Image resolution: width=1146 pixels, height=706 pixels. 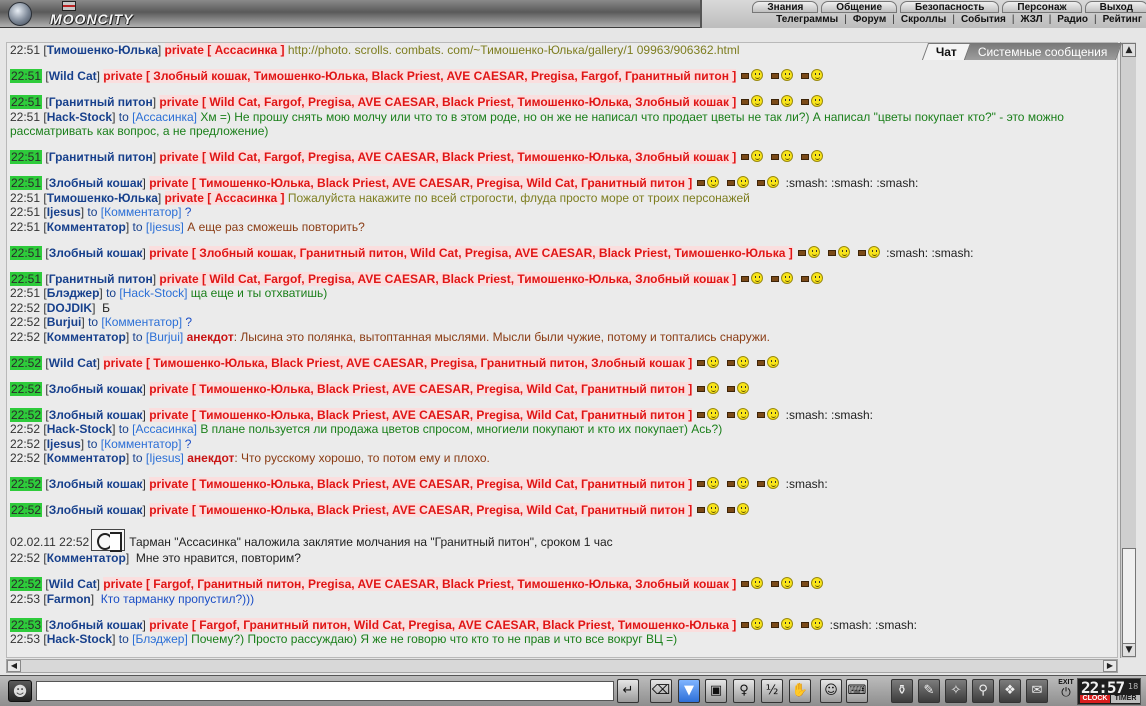 I want to click on send-enter-button: ↵, so click(x=628, y=691).